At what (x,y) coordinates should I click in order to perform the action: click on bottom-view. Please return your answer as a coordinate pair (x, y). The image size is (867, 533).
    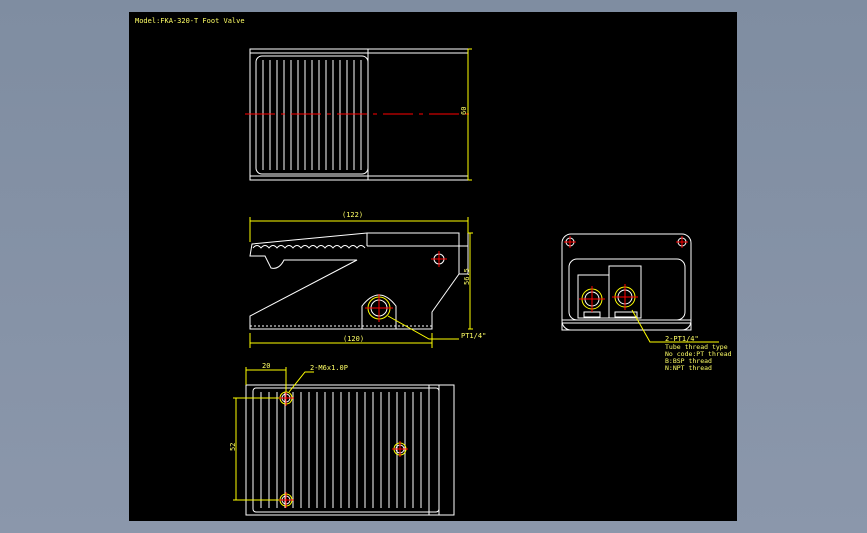
    Looking at the image, I should click on (350, 450).